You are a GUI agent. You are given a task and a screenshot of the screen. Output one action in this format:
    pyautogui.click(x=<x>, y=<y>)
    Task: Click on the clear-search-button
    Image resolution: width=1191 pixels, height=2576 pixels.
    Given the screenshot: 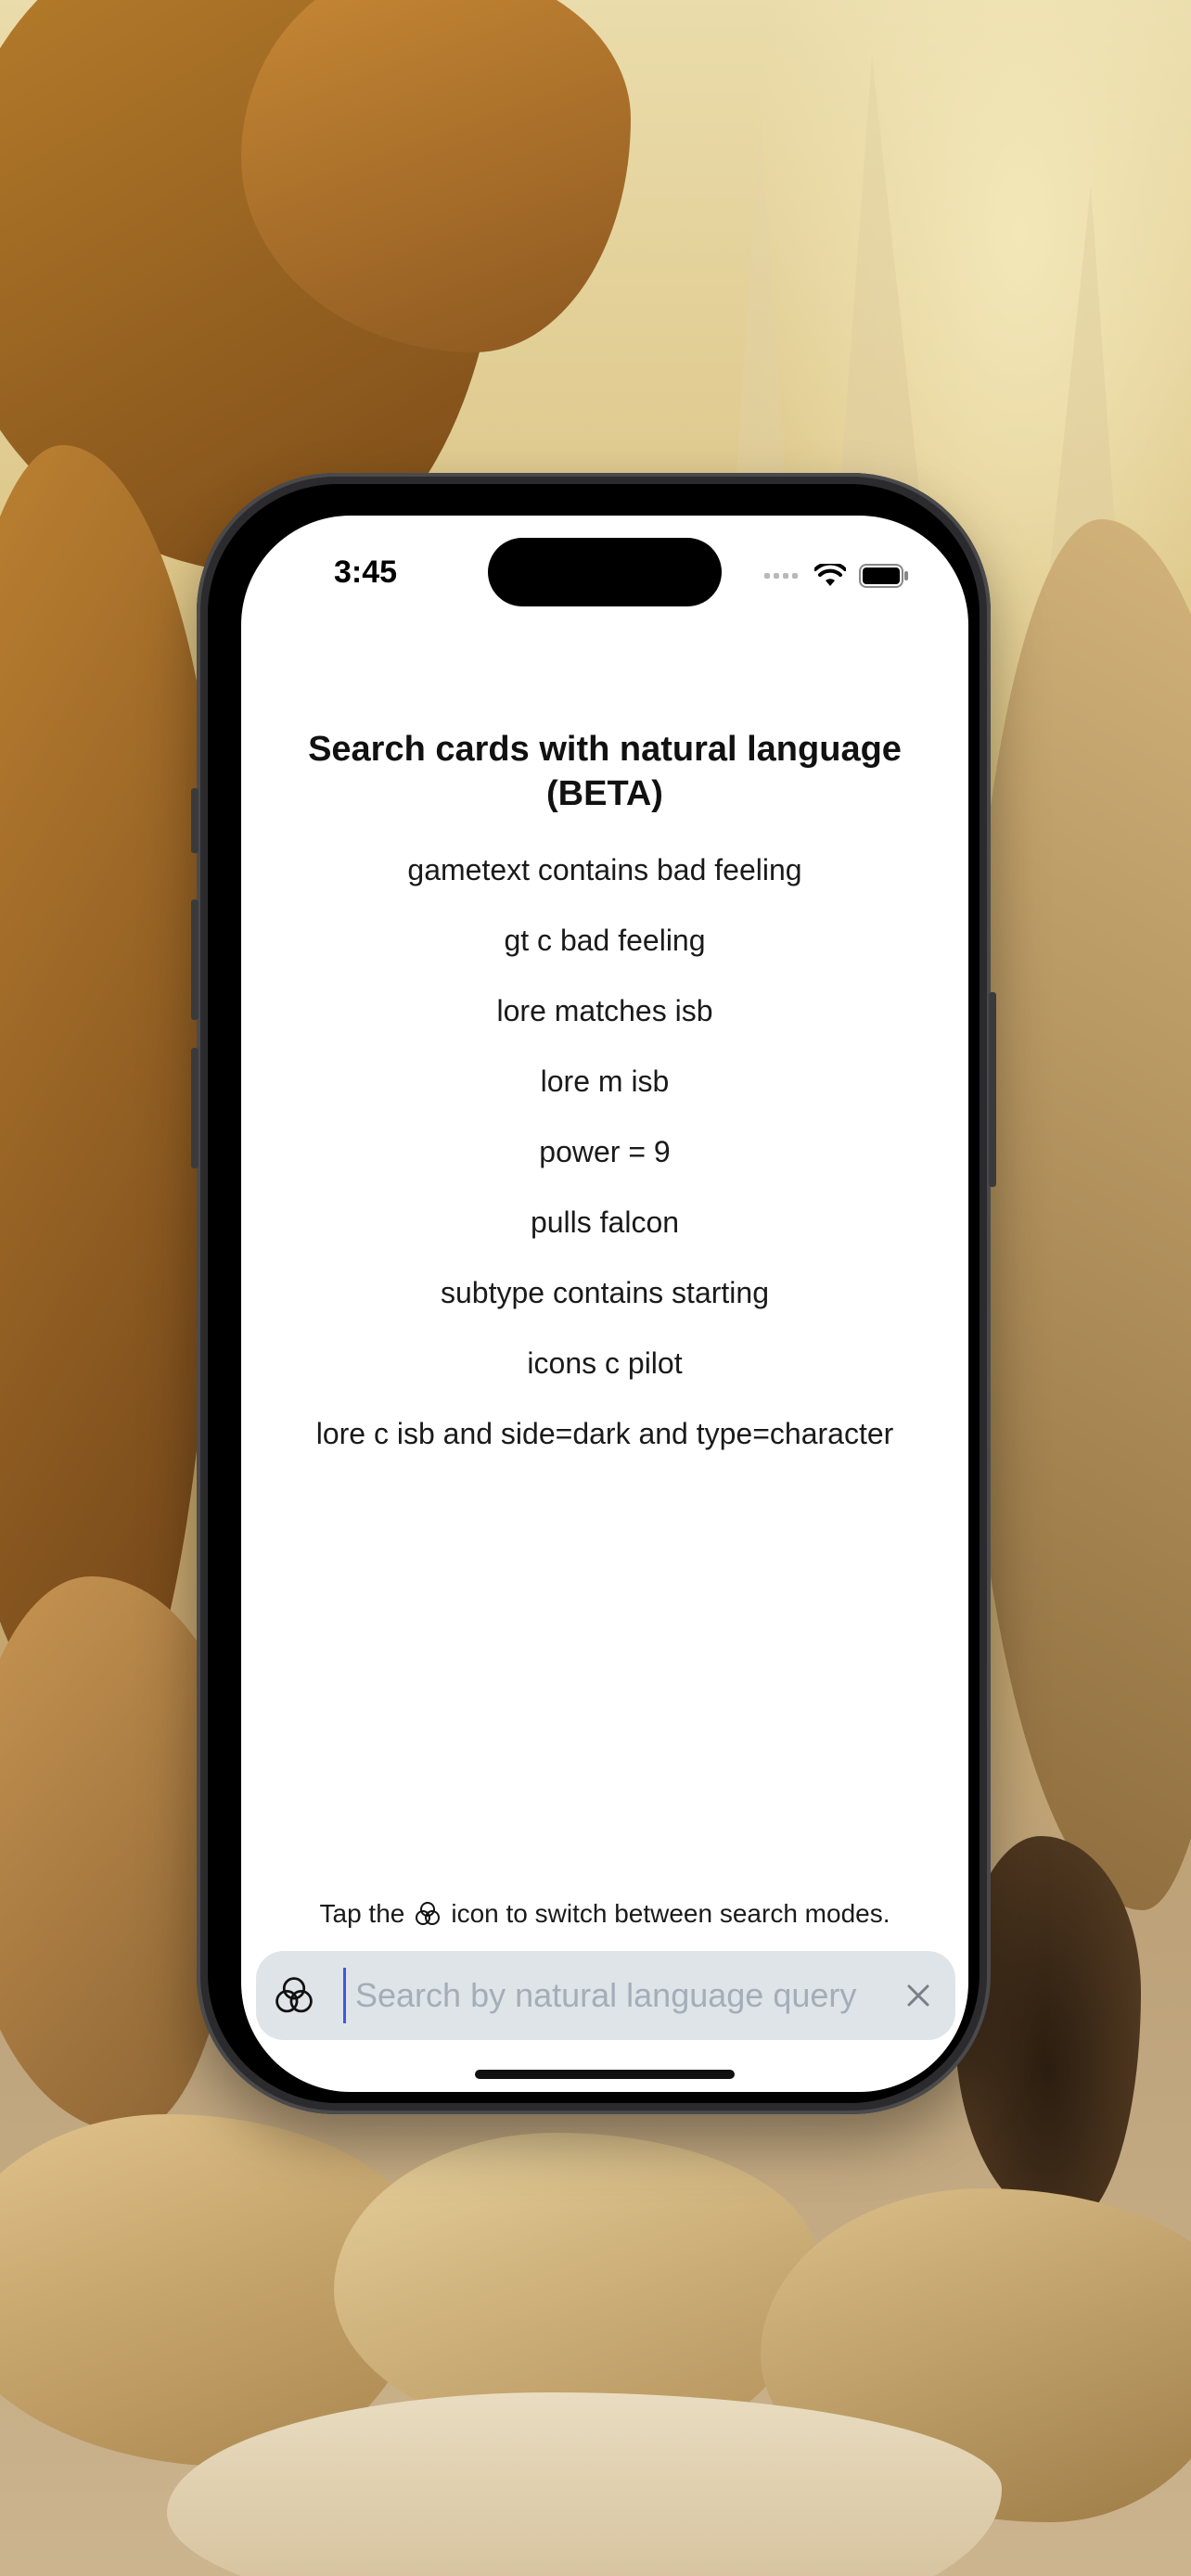 What is the action you would take?
    pyautogui.click(x=918, y=1995)
    